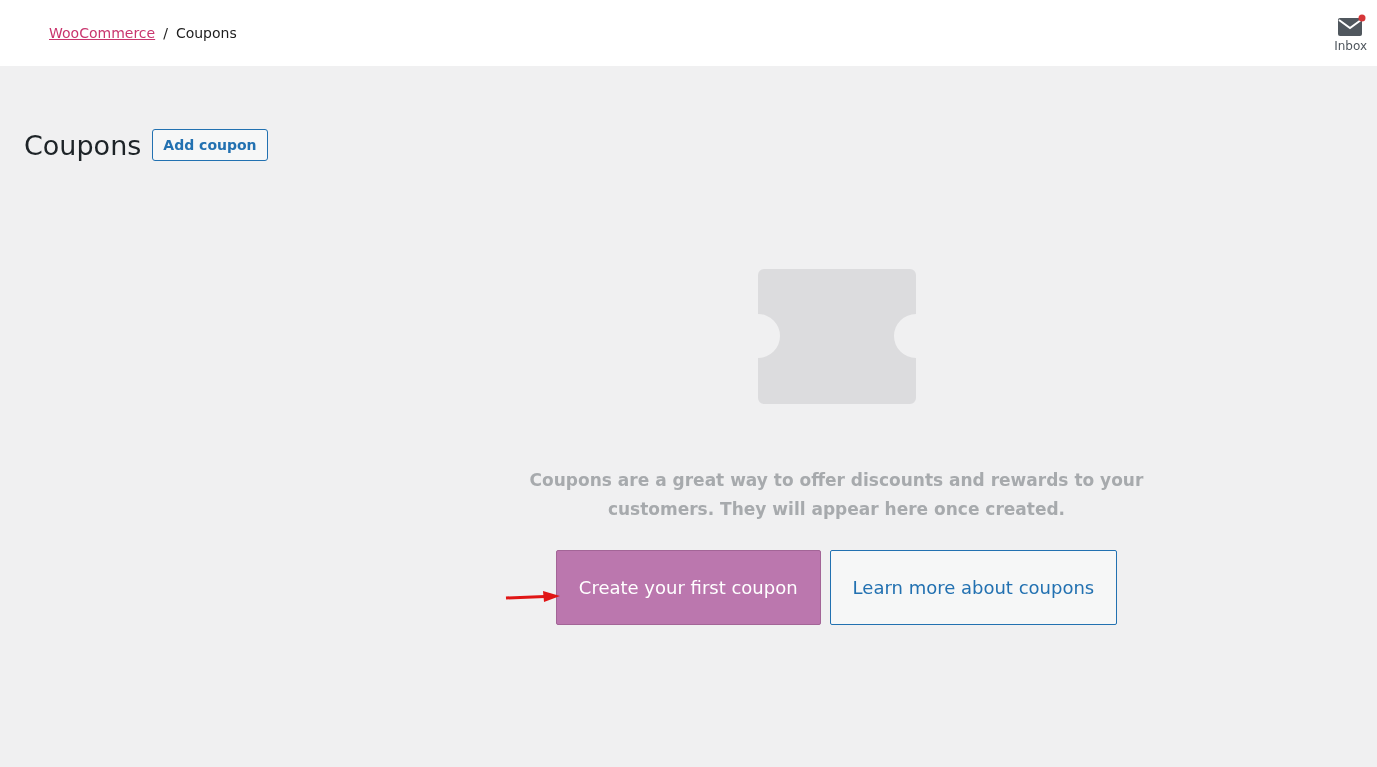  Describe the element at coordinates (102, 33) in the screenshot. I see `breadcrumb-link: WooCommerce` at that location.